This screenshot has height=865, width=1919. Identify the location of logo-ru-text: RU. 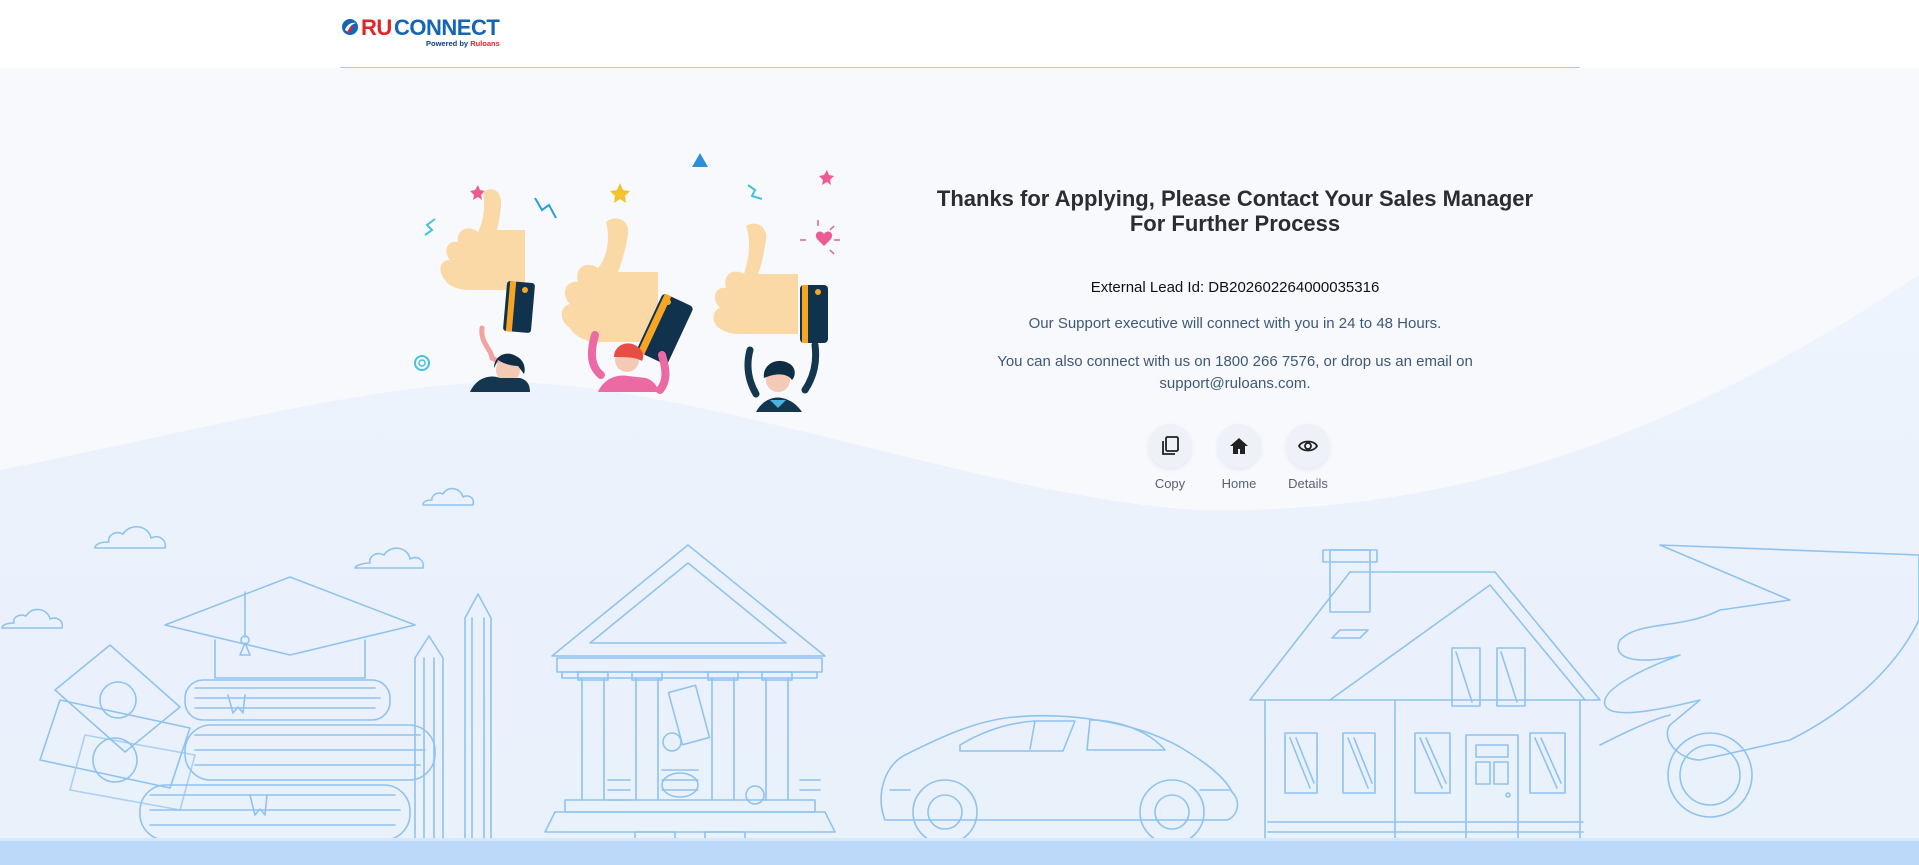
(376, 27).